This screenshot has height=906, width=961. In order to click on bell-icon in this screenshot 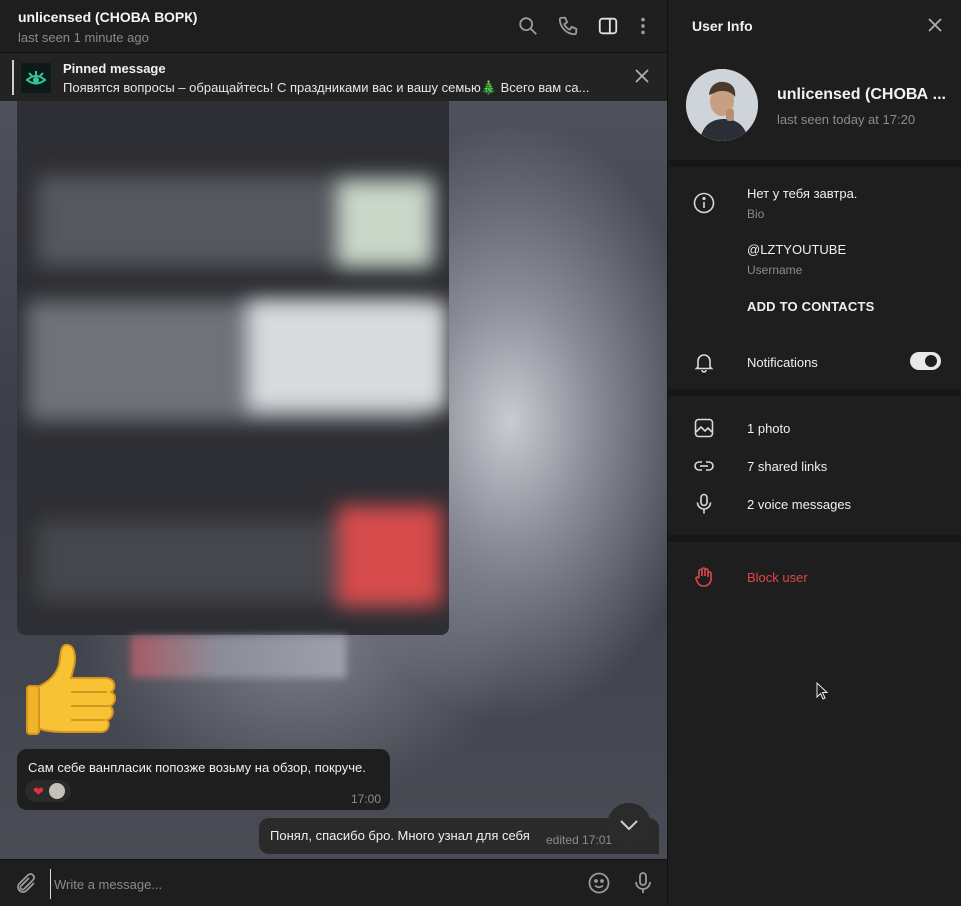, I will do `click(704, 362)`.